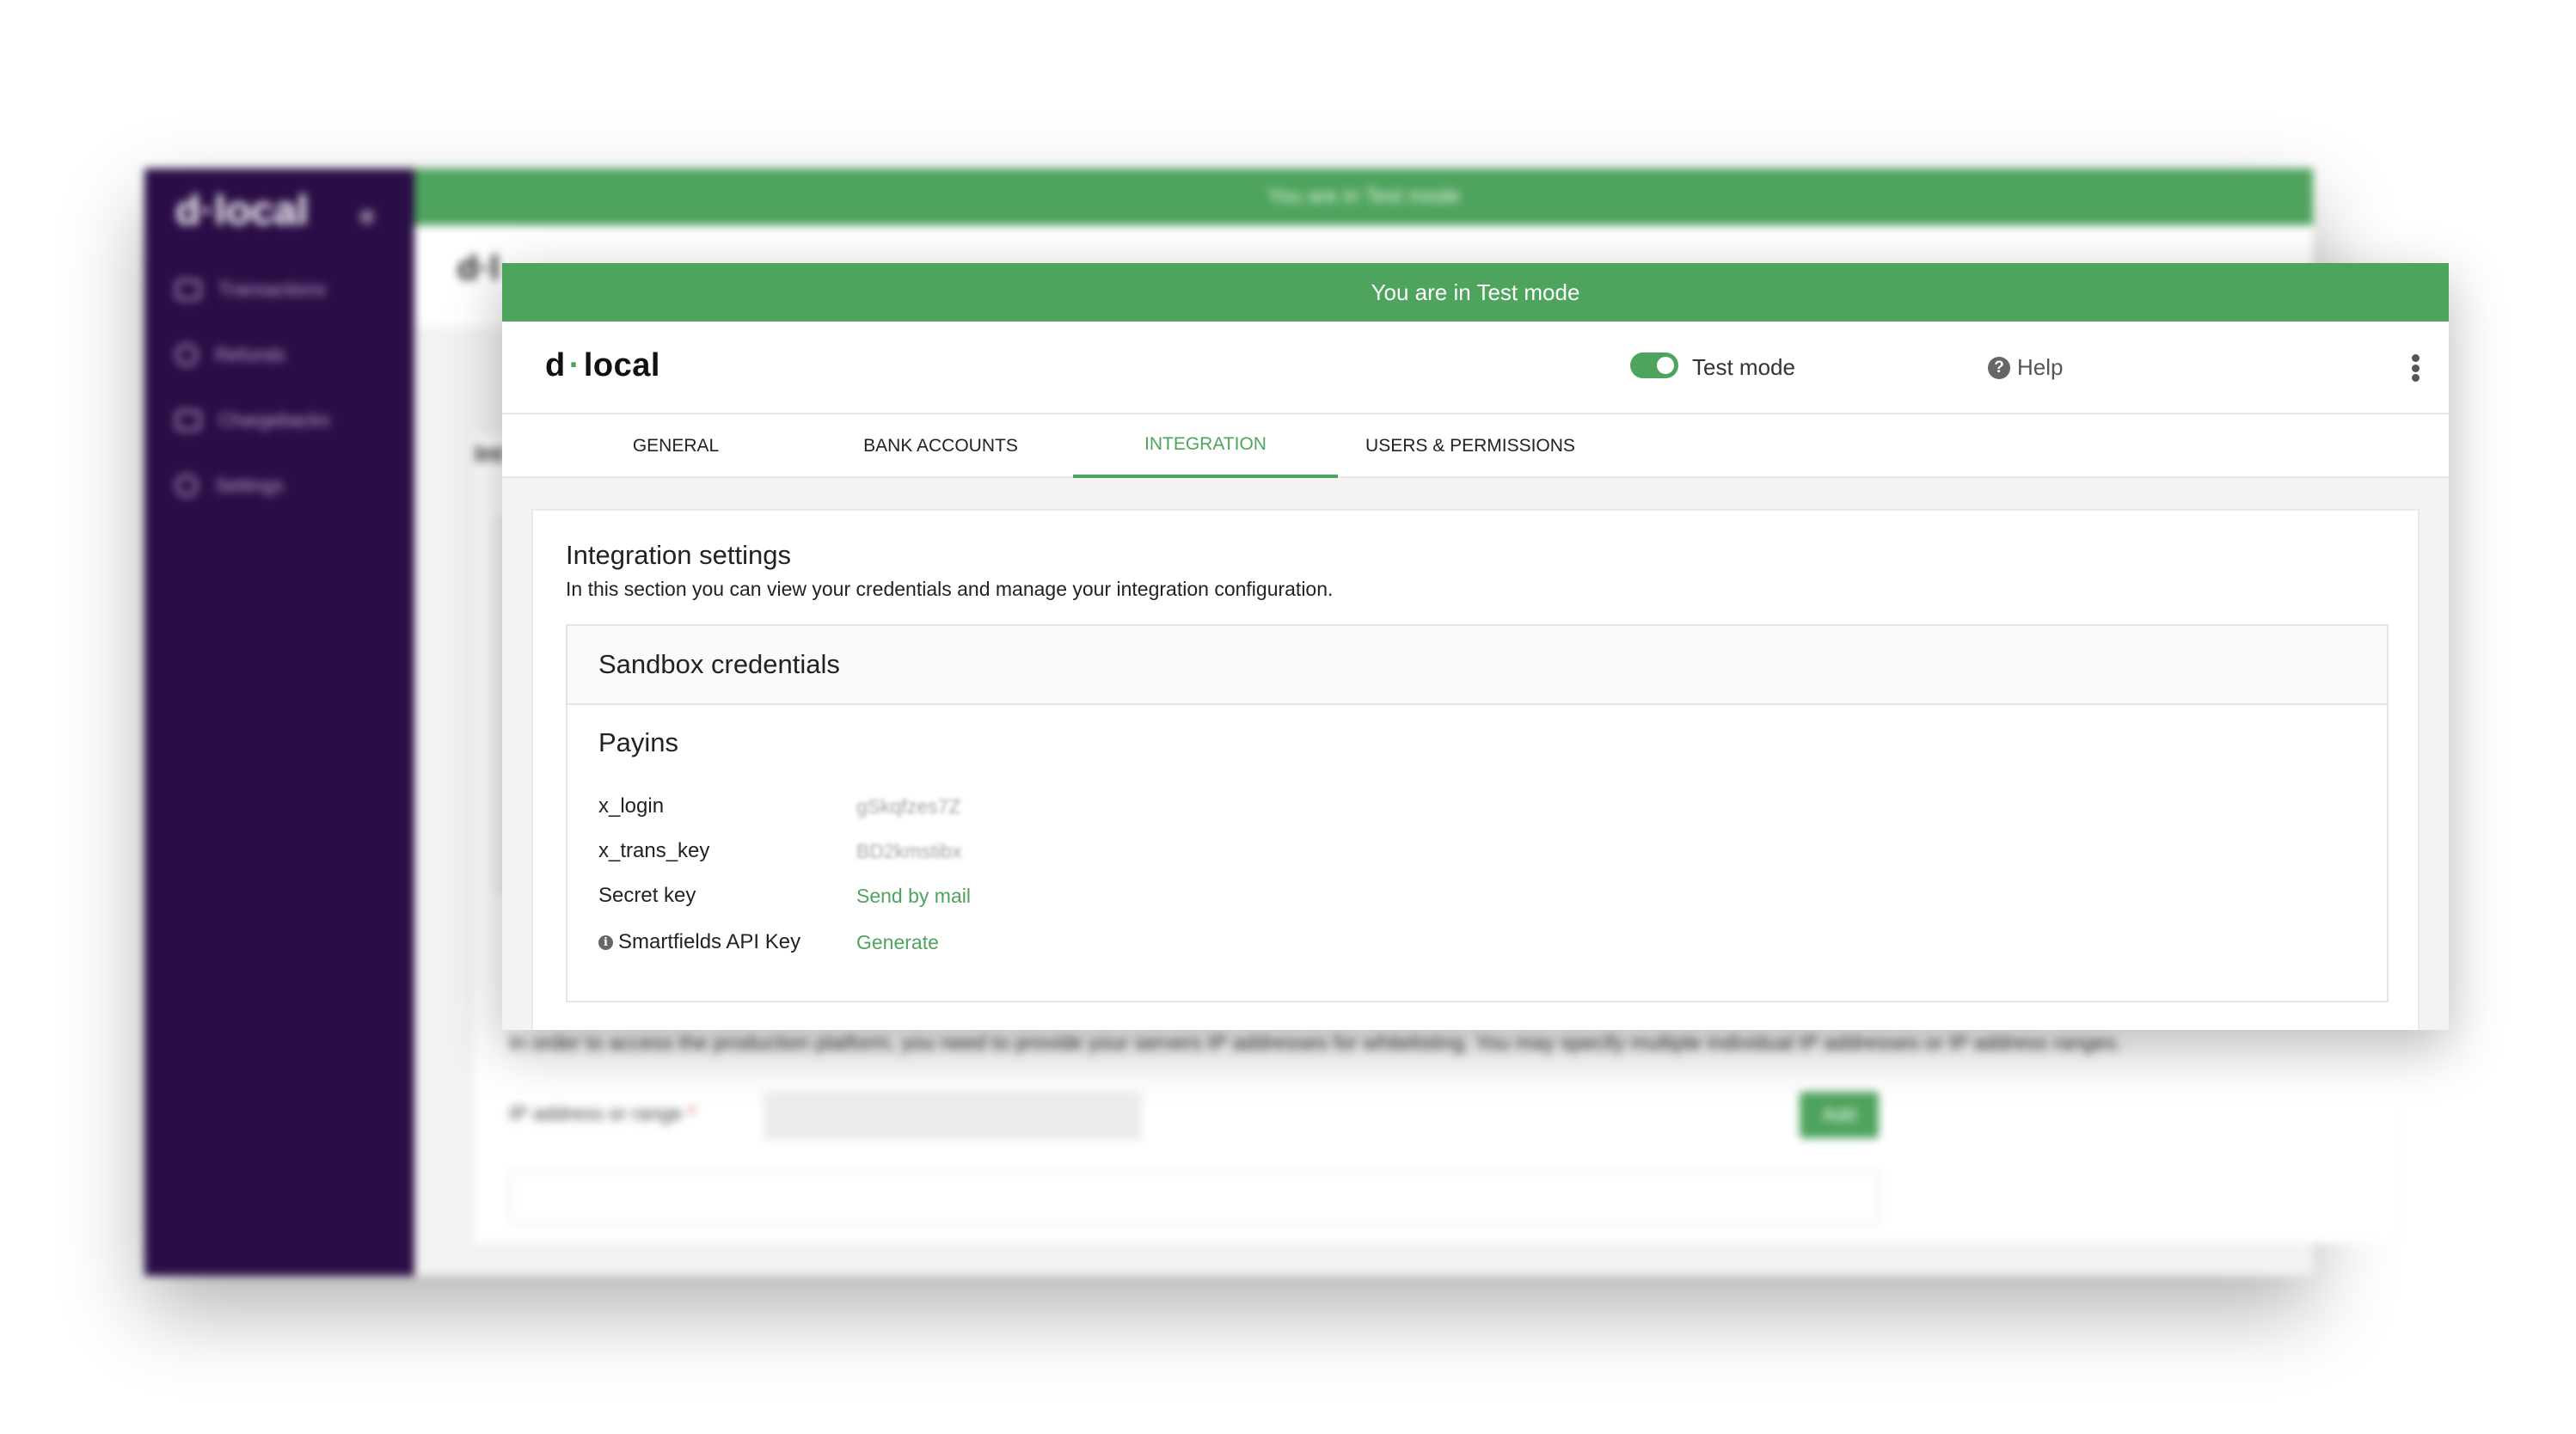  Describe the element at coordinates (908, 806) in the screenshot. I see `x-login-value: gSkqfzes7Z` at that location.